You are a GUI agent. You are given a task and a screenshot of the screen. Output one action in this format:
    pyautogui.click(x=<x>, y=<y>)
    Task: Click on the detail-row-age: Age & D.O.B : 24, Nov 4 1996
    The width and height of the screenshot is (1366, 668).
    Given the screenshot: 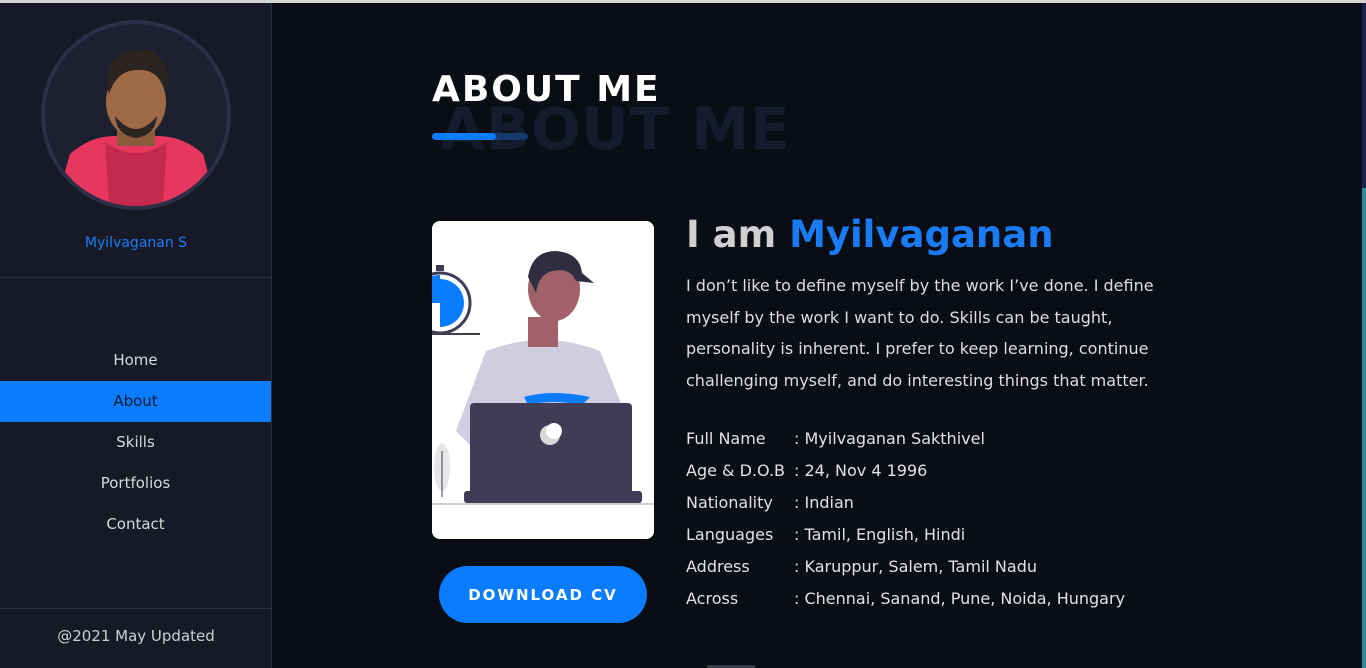 What is the action you would take?
    pyautogui.click(x=905, y=471)
    